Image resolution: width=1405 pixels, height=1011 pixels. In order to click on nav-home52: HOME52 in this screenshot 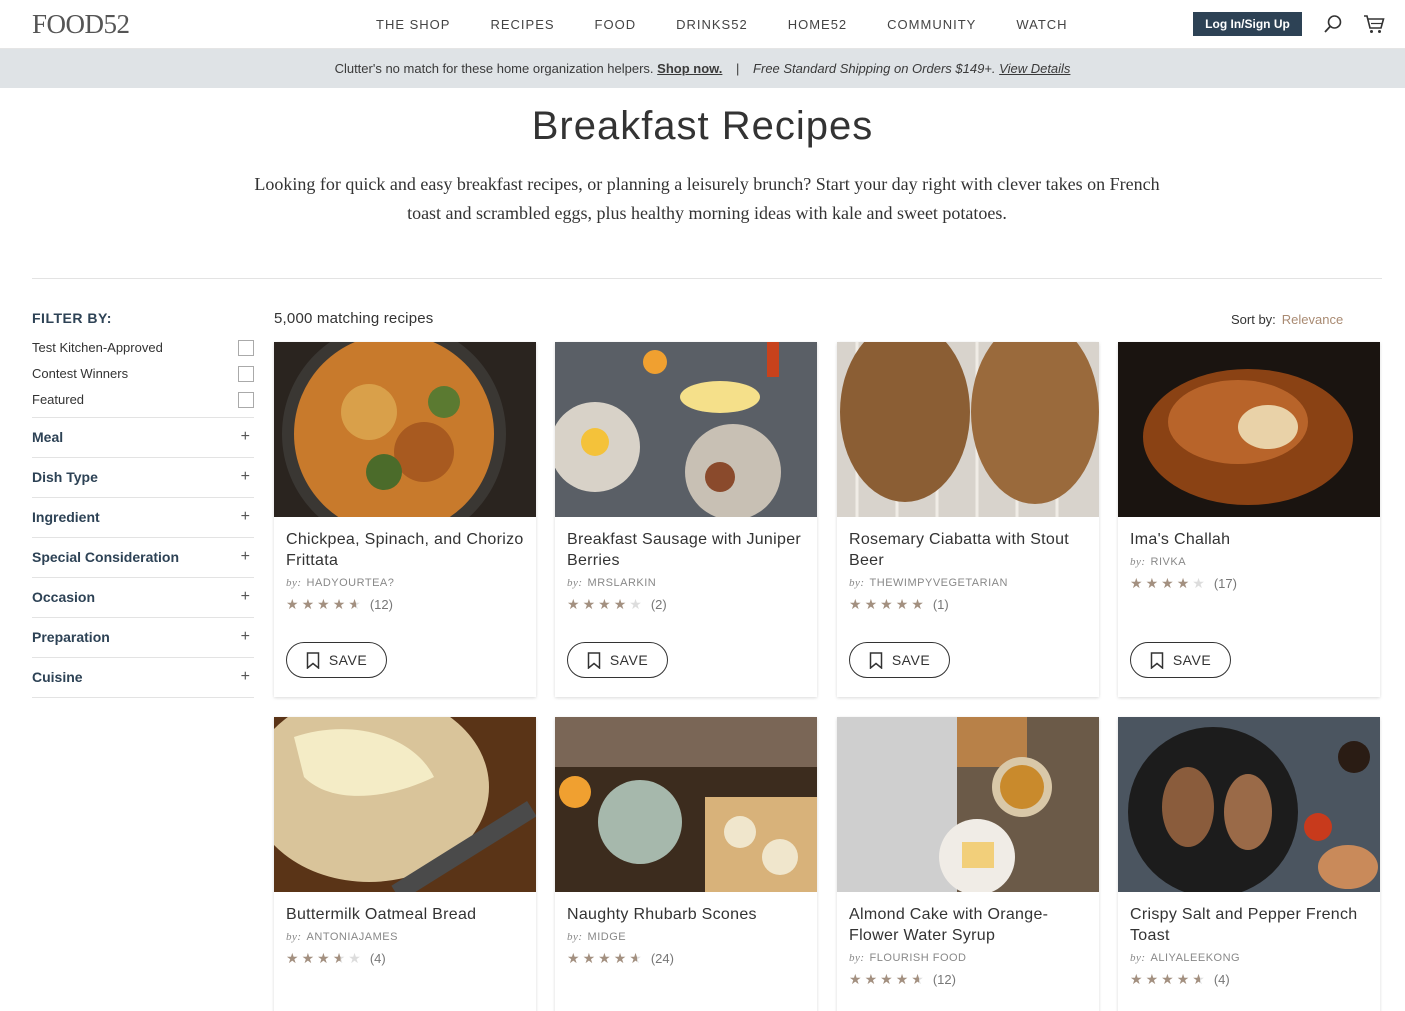, I will do `click(817, 24)`.